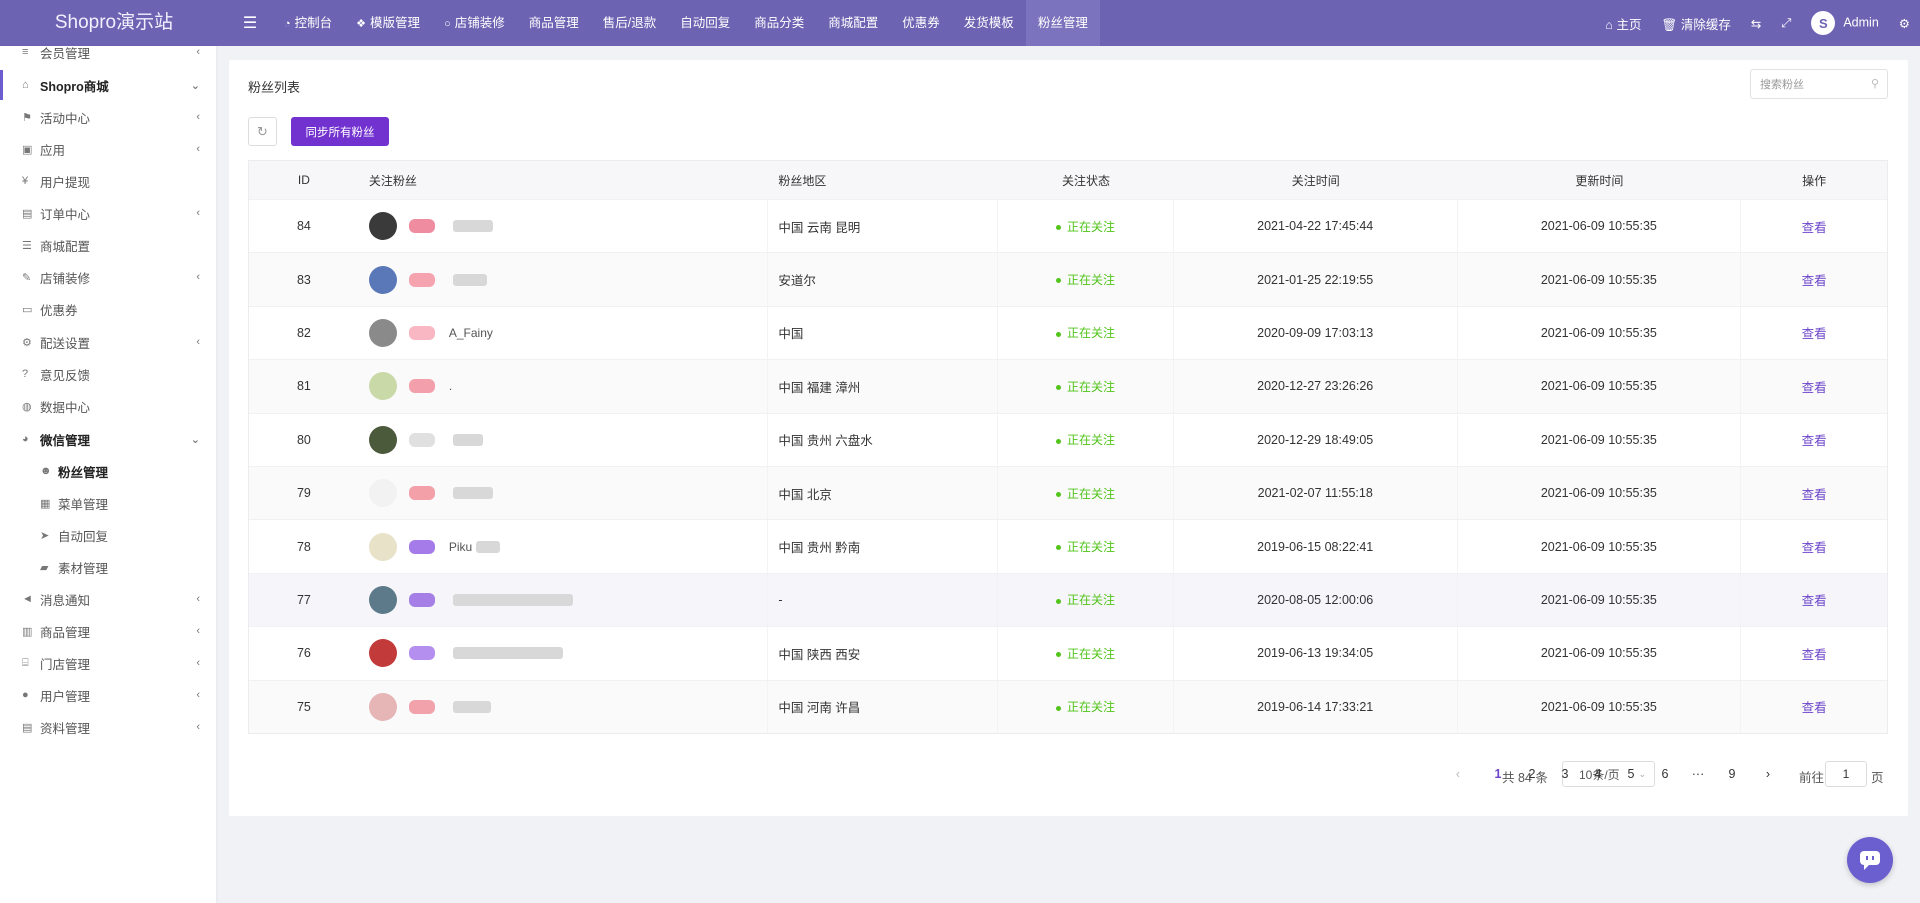 Image resolution: width=1920 pixels, height=903 pixels. I want to click on sidebar-item-16: ▰ 素材管理, so click(108, 567).